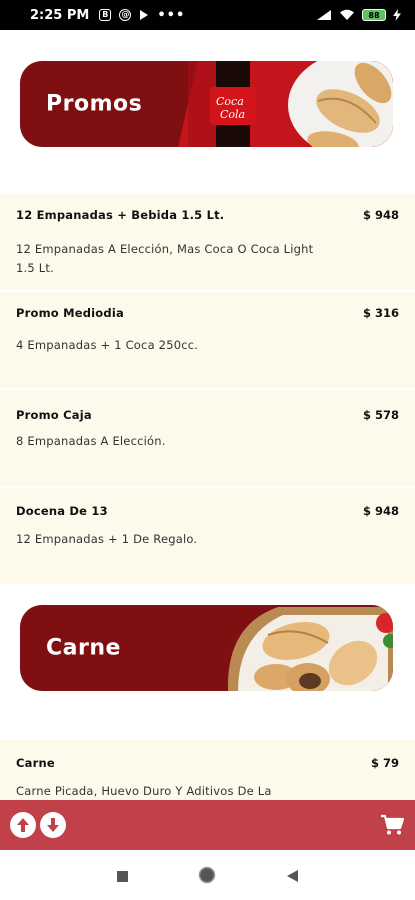  I want to click on arrow-up-icon, so click(23, 825).